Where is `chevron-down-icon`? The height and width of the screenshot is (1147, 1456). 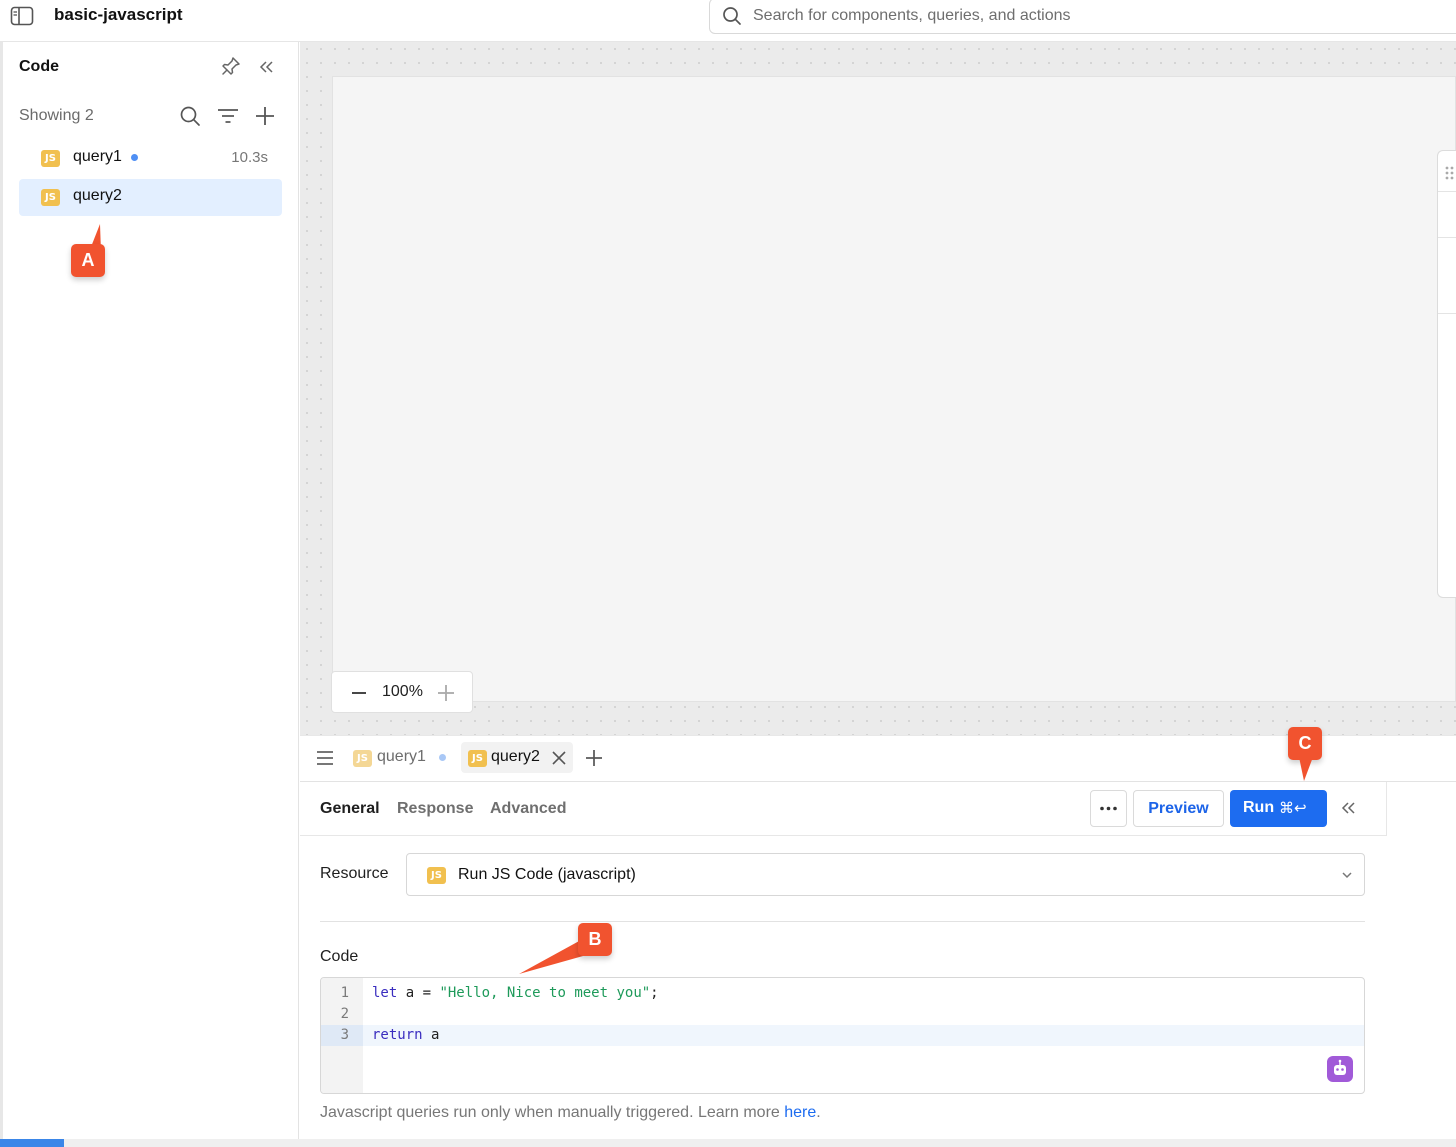 chevron-down-icon is located at coordinates (1347, 875).